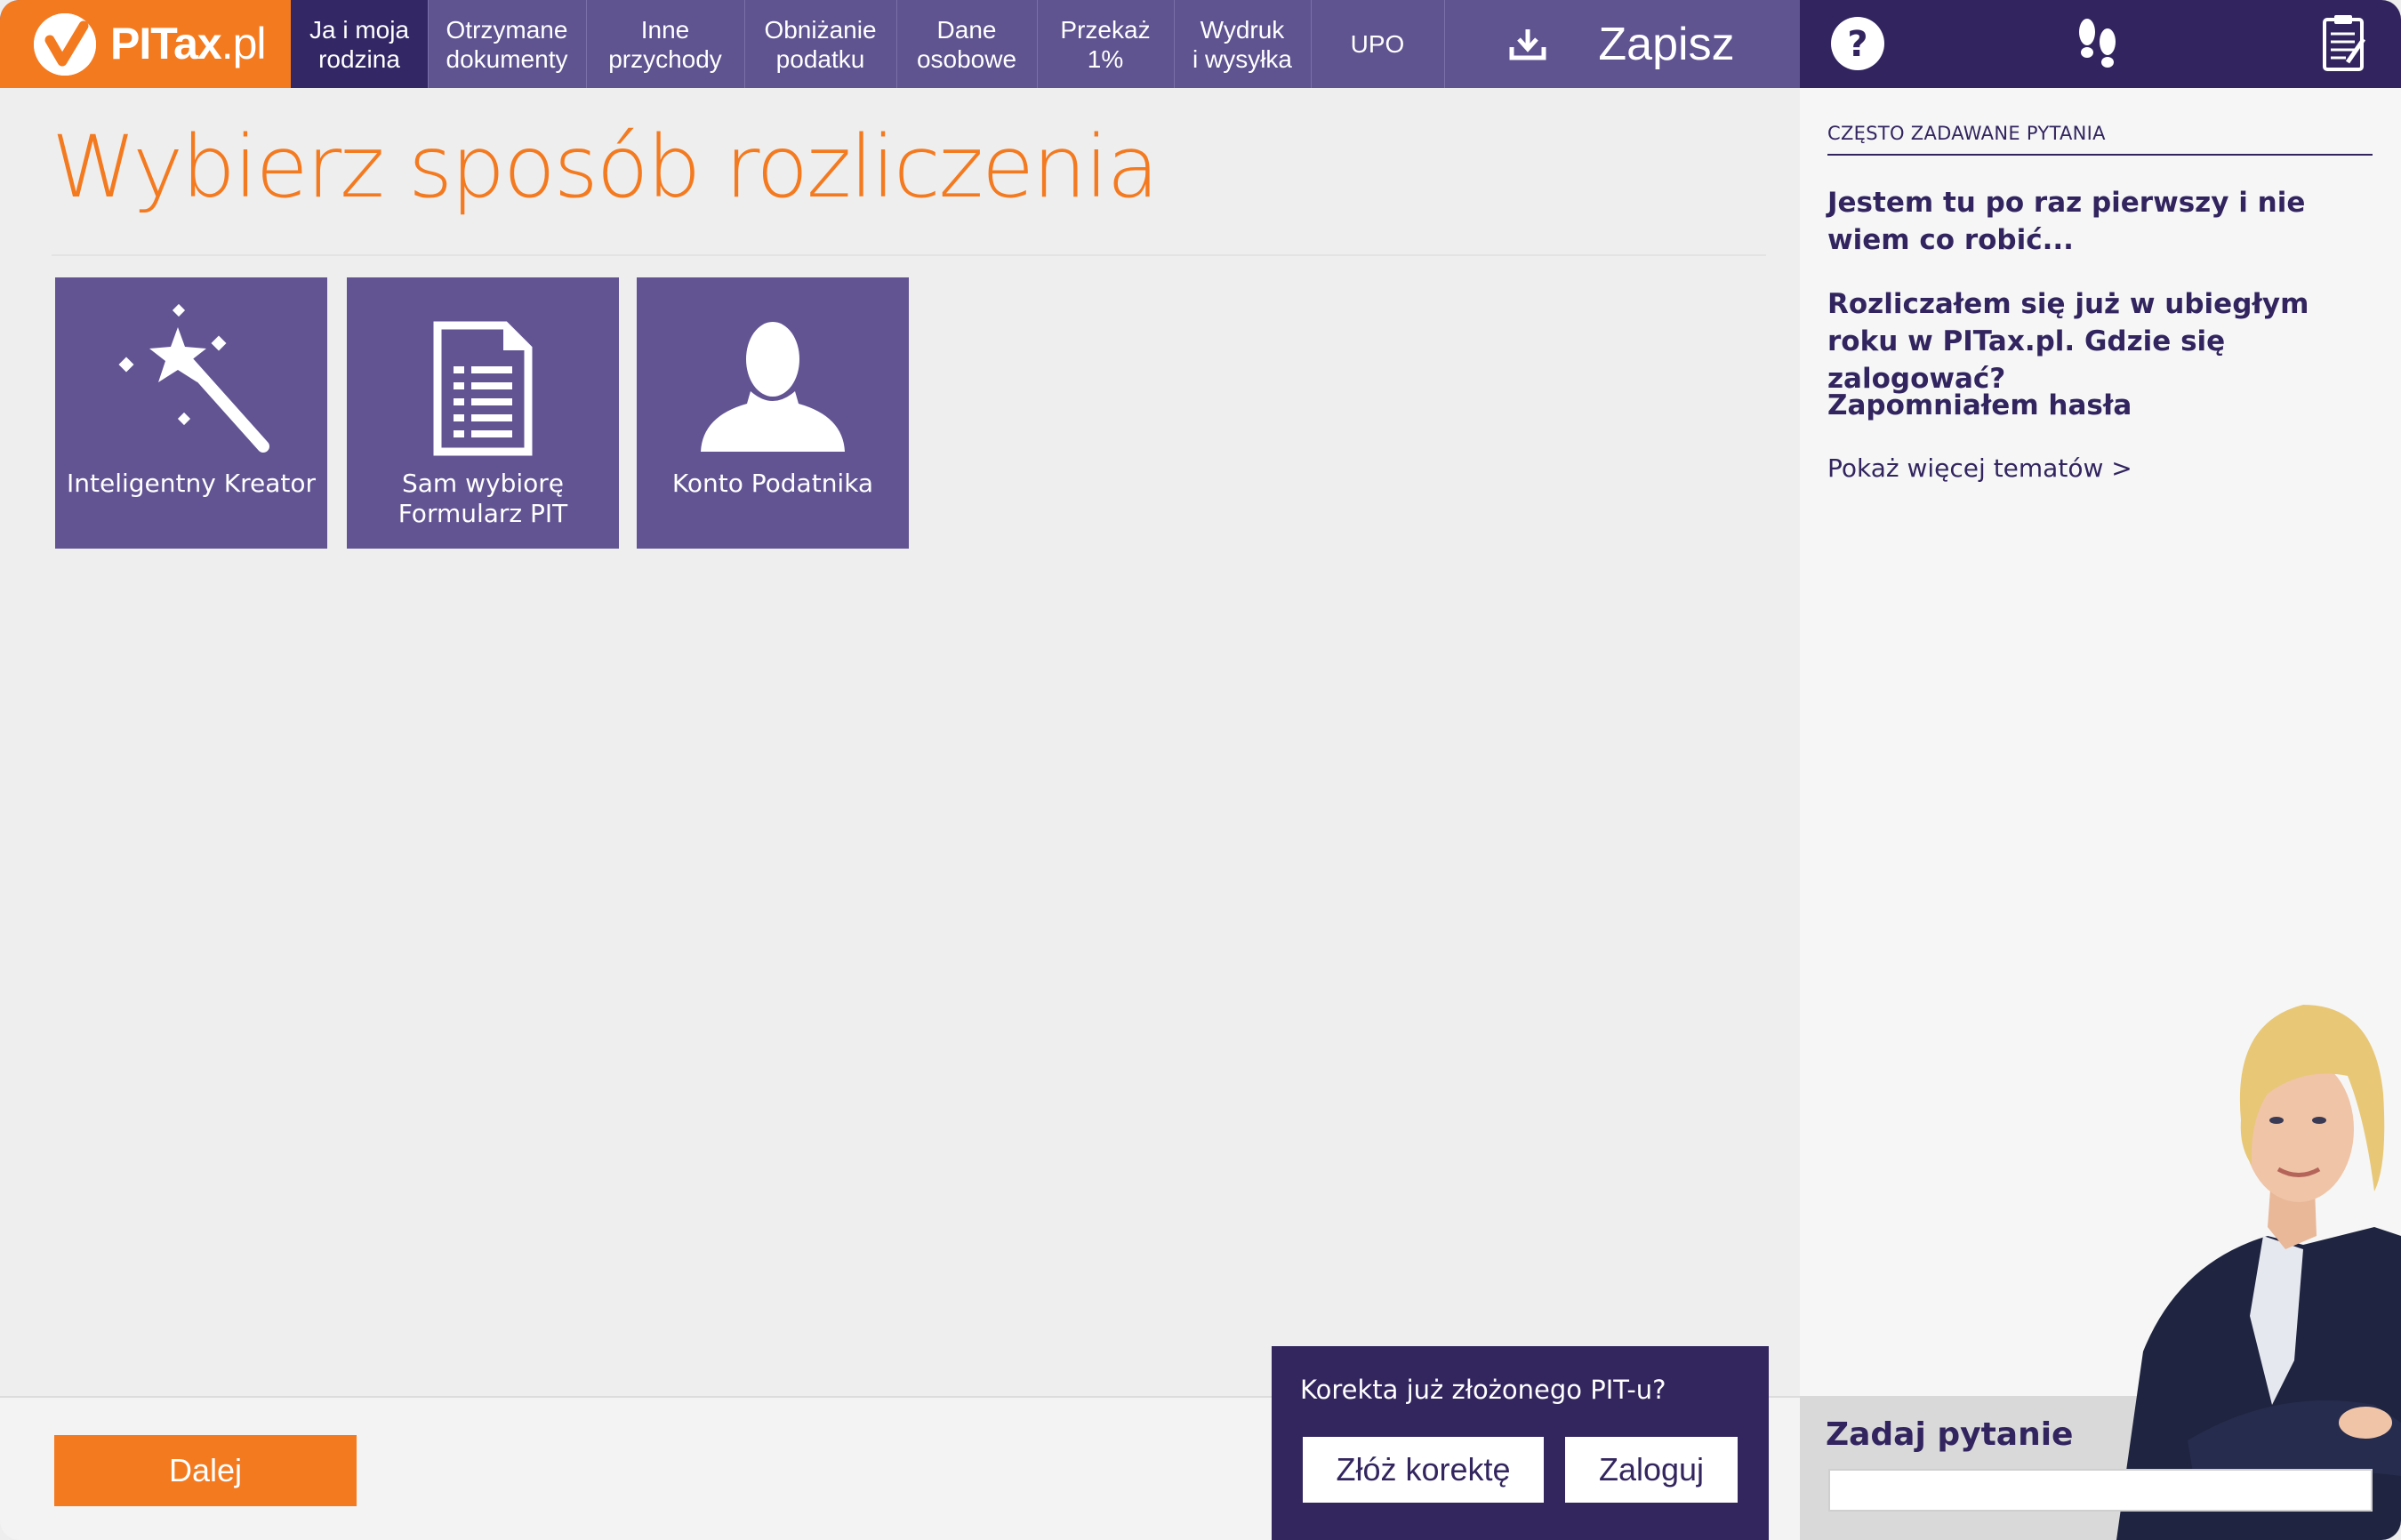  I want to click on footsteps-icon, so click(2098, 43).